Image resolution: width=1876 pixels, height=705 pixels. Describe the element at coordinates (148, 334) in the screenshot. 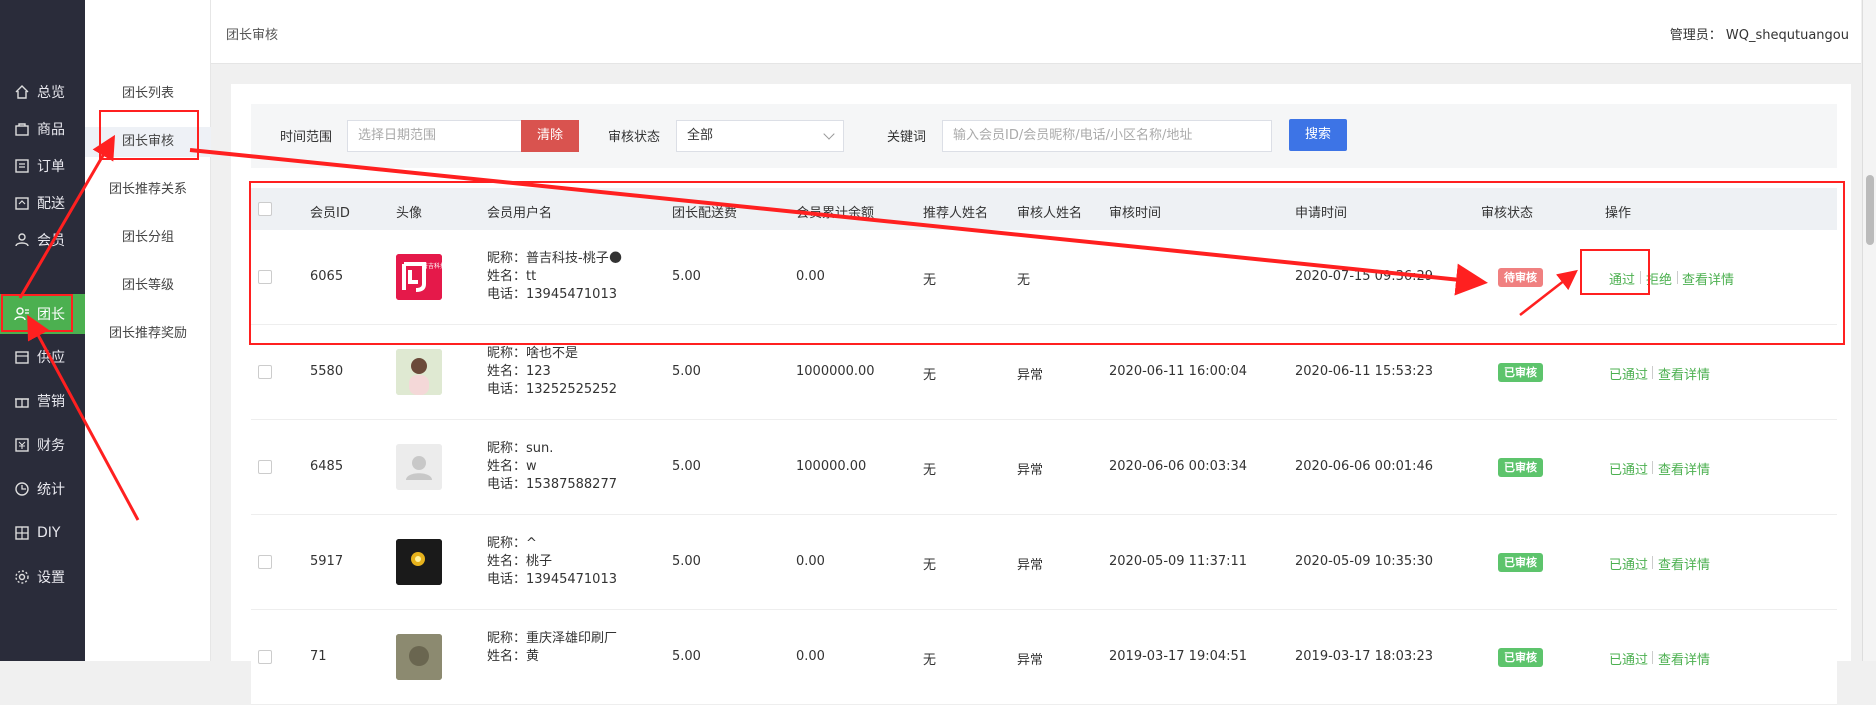

I see `subnav-leader-reward: 团长推荐奖励` at that location.